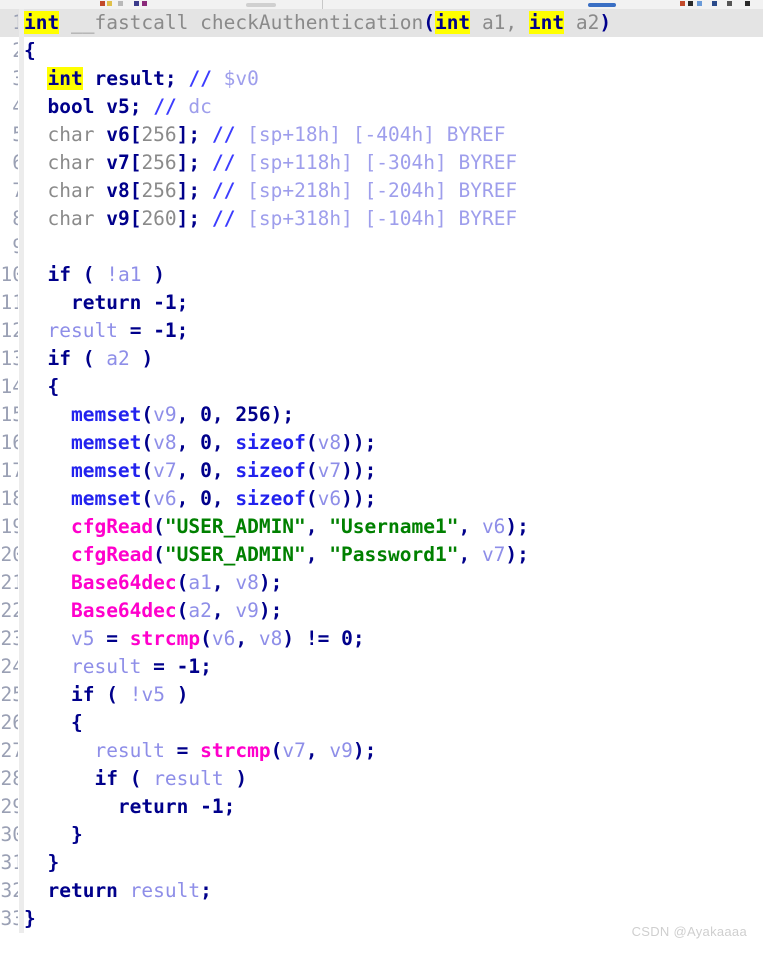 This screenshot has height=953, width=763. I want to click on code-line-text: int result; // $v0, so click(141, 79).